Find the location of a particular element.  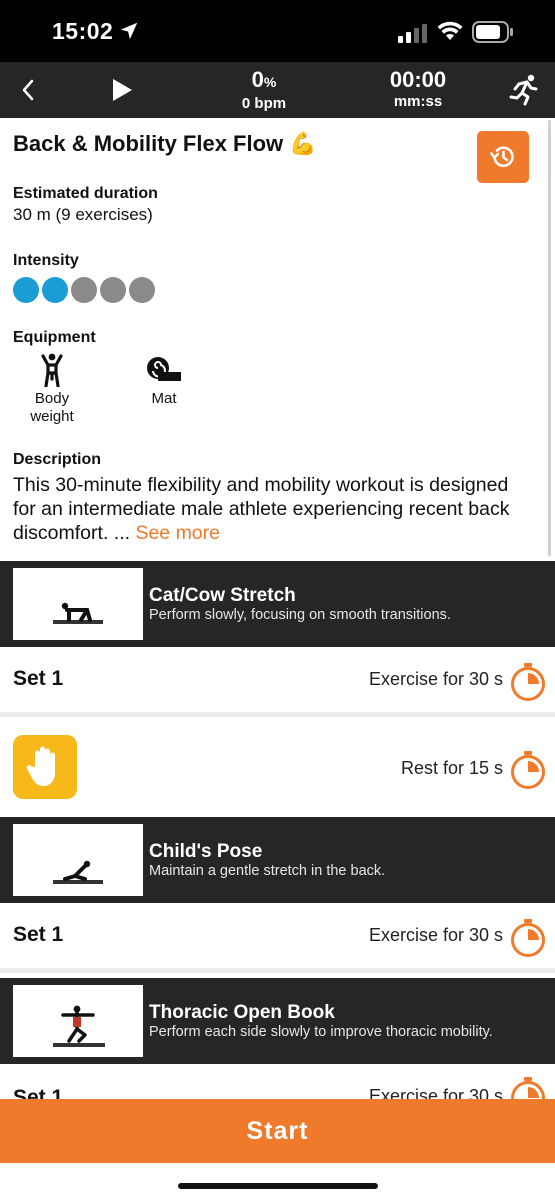

chevron-left-icon is located at coordinates (28, 90).